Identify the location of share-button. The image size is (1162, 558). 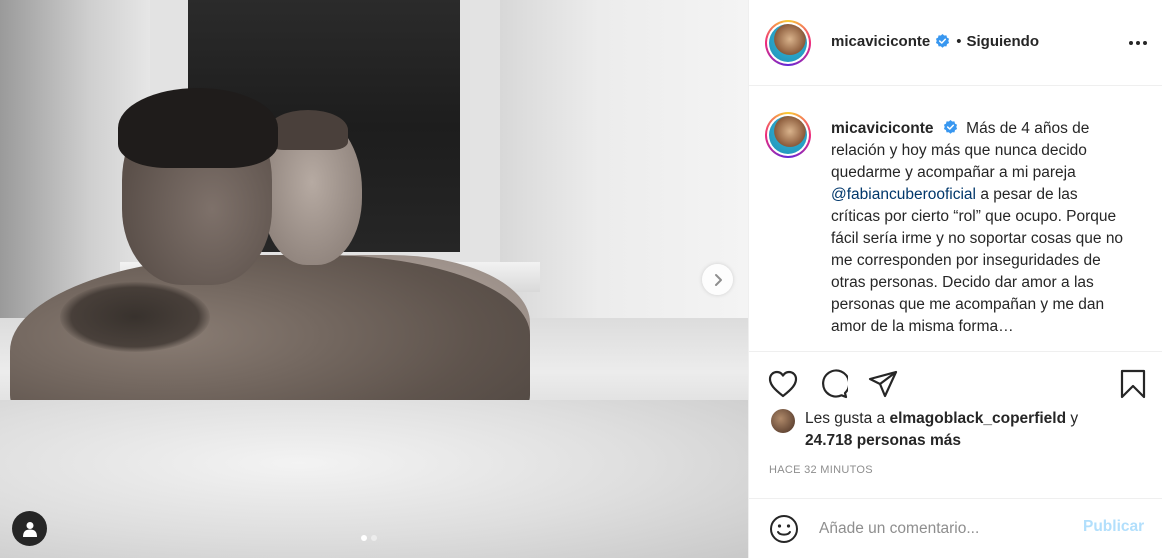
(883, 384).